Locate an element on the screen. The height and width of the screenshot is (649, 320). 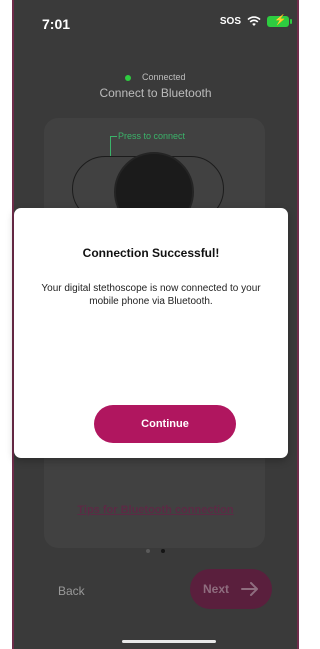
connection-status-label: Connected is located at coordinates (163, 77).